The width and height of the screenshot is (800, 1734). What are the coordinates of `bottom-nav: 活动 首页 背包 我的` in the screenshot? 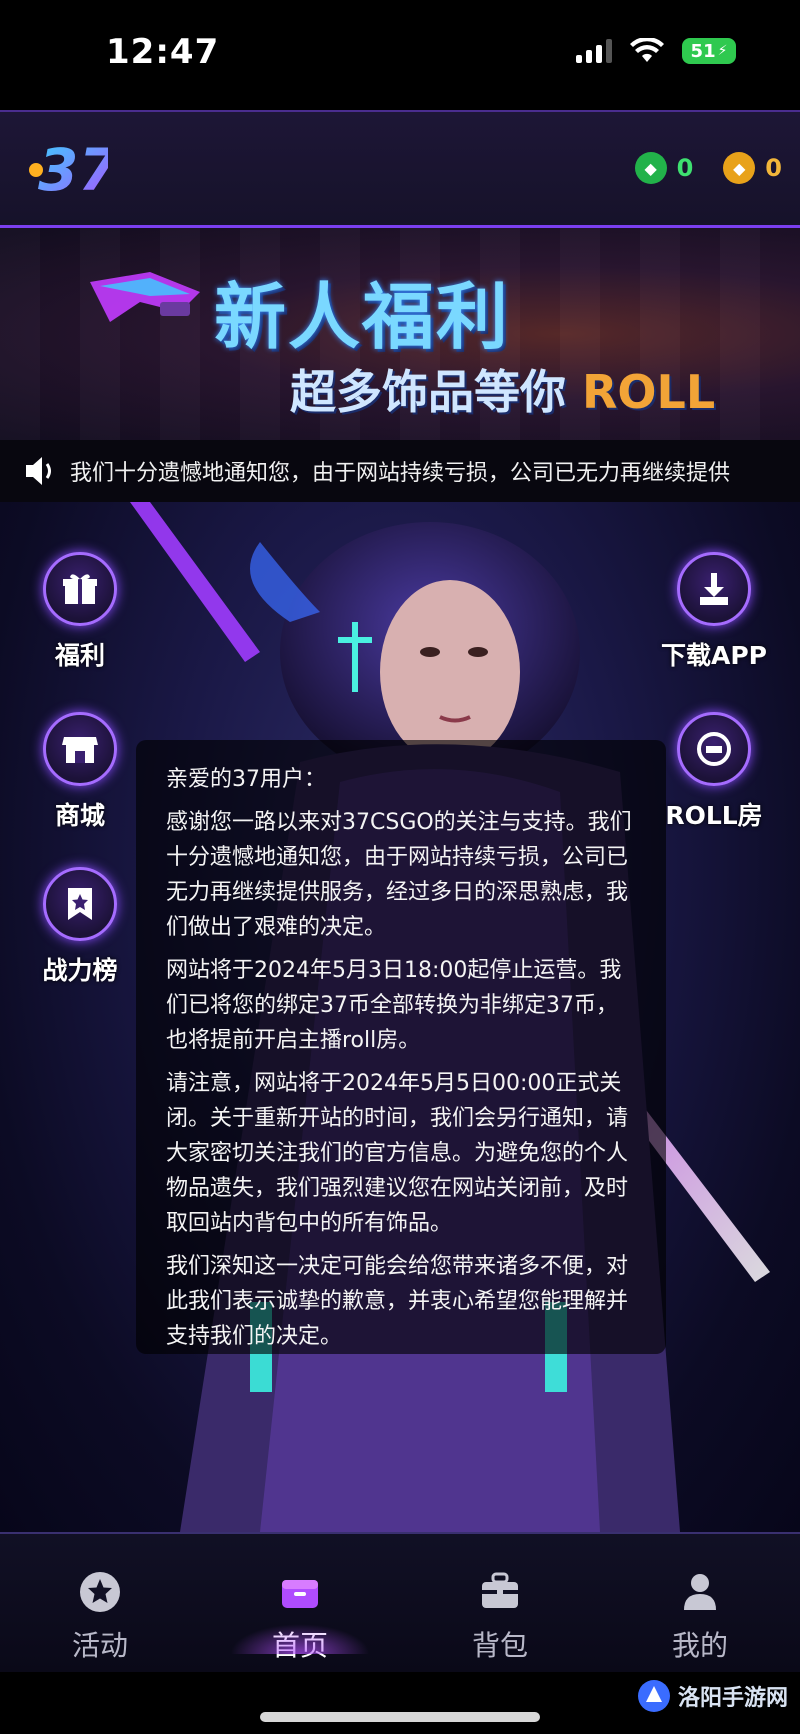 It's located at (400, 1602).